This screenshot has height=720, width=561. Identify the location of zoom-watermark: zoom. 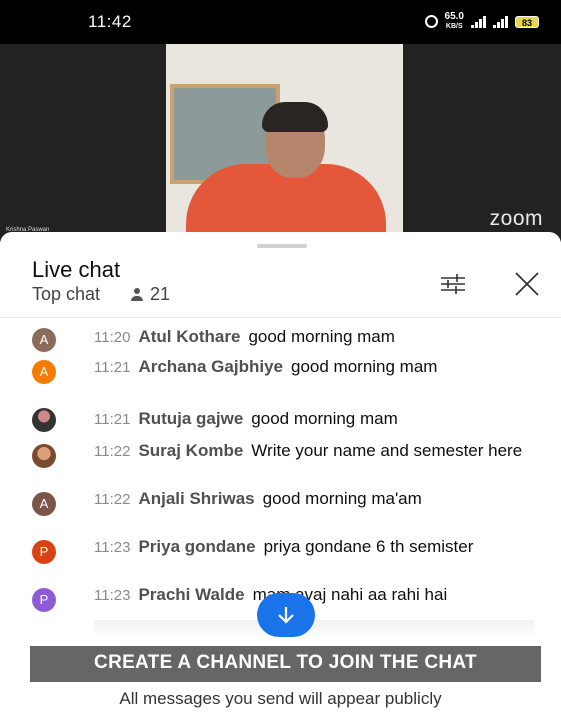
(516, 218).